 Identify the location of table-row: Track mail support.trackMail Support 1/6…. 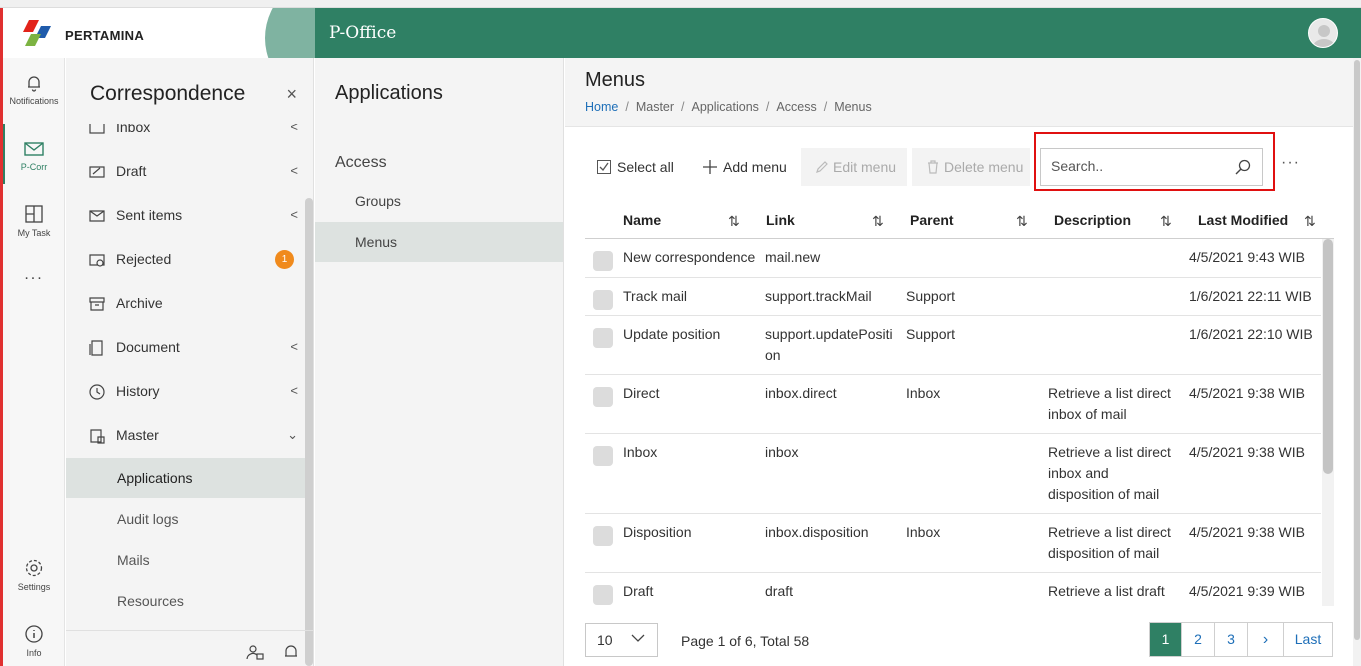
(953, 297).